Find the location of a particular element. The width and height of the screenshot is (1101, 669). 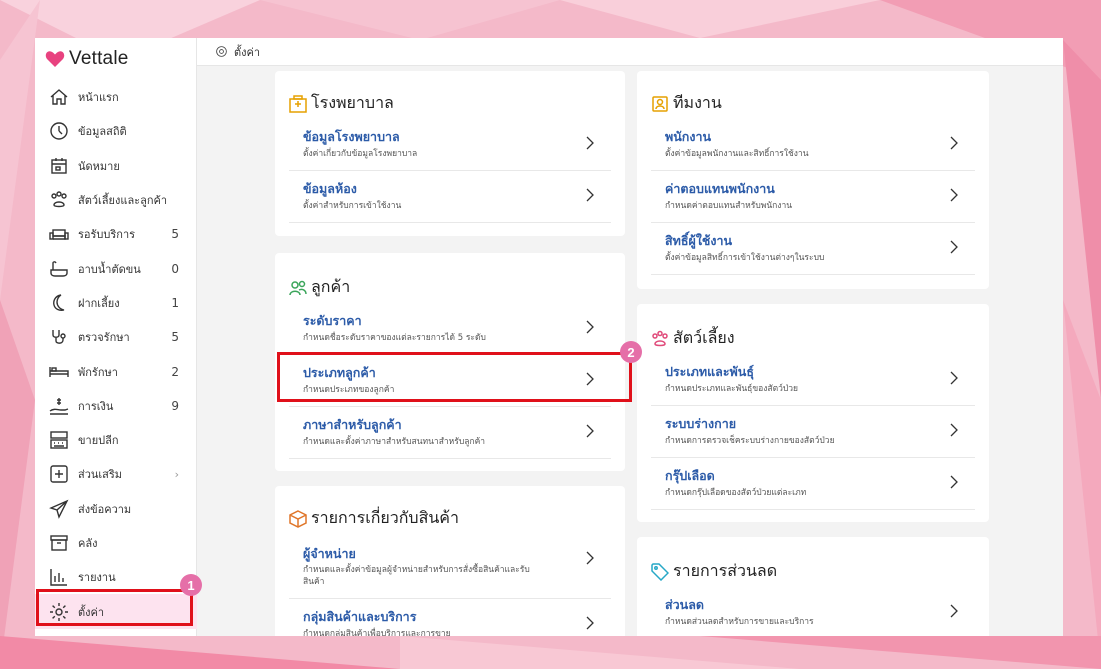

sidebar-item-addons: ส่วนเสริม › is located at coordinates (116, 474).